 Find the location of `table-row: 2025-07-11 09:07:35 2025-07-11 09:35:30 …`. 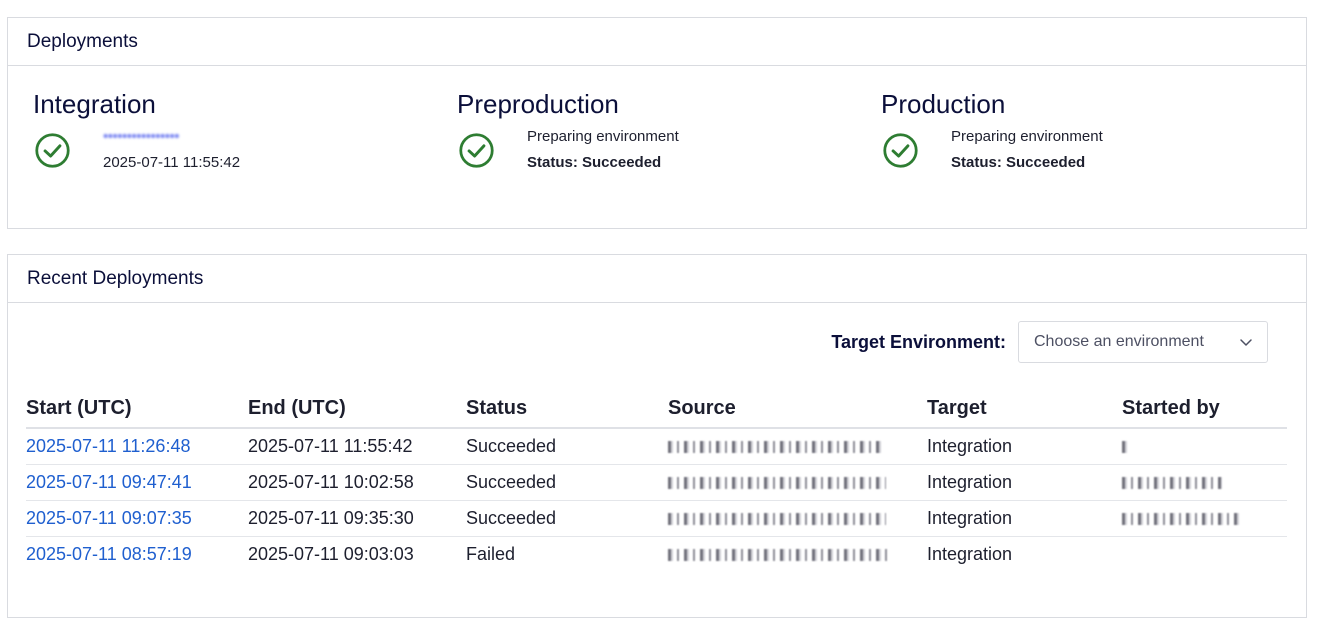

table-row: 2025-07-11 09:07:35 2025-07-11 09:35:30 … is located at coordinates (656, 518).